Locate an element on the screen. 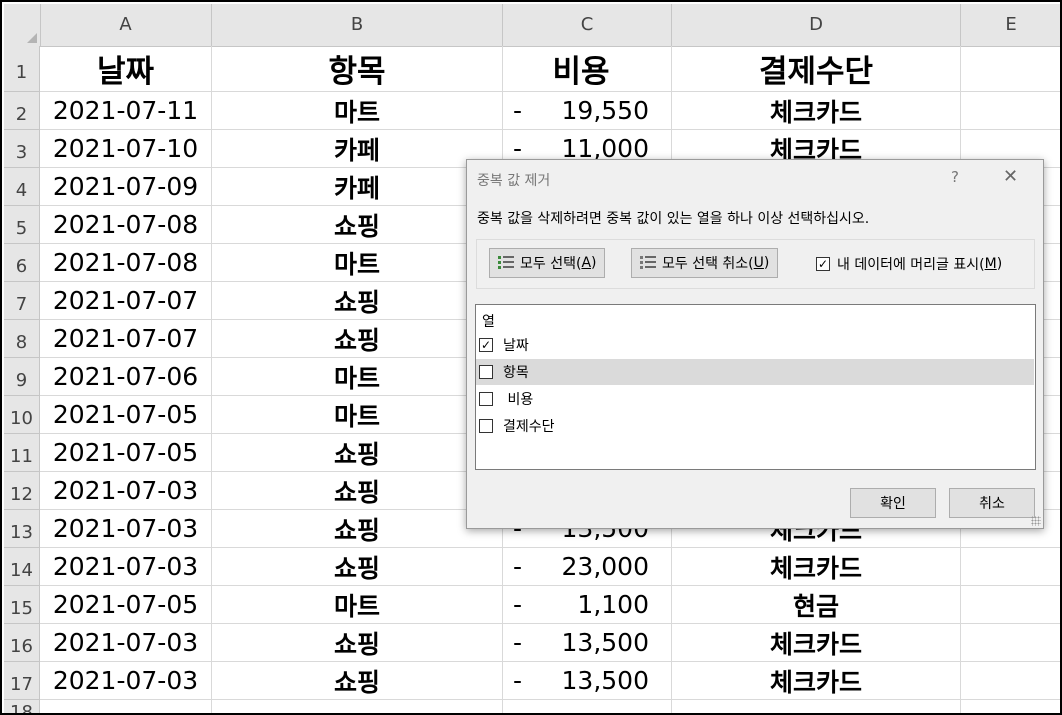  row-header: 7 is located at coordinates (22, 301).